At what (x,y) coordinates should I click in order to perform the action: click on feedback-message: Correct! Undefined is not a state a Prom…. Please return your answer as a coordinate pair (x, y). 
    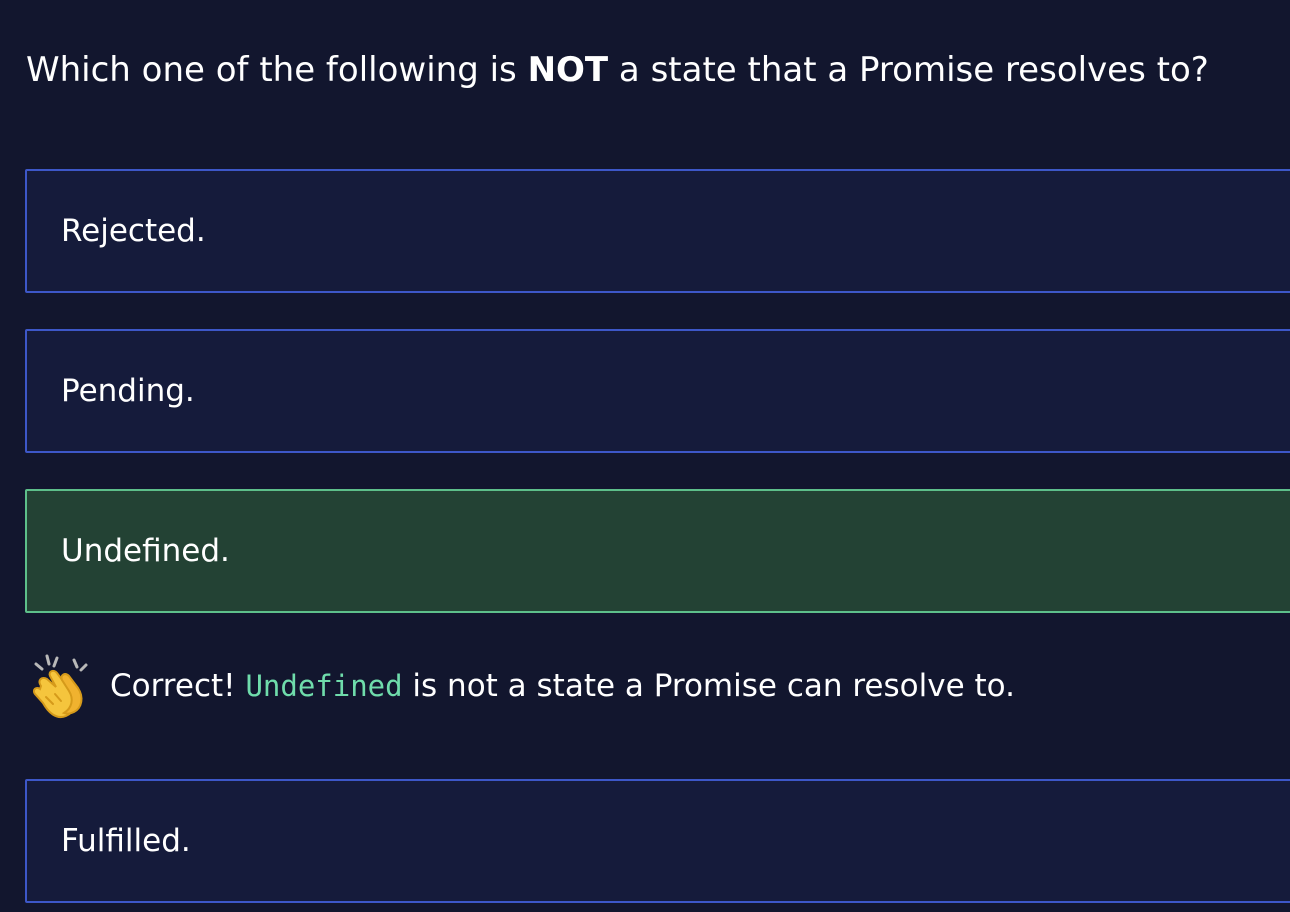
    Looking at the image, I should click on (562, 686).